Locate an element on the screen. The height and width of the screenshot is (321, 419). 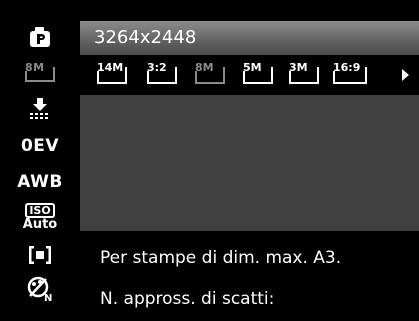
resolution-8m-icon: 8M is located at coordinates (40, 73).